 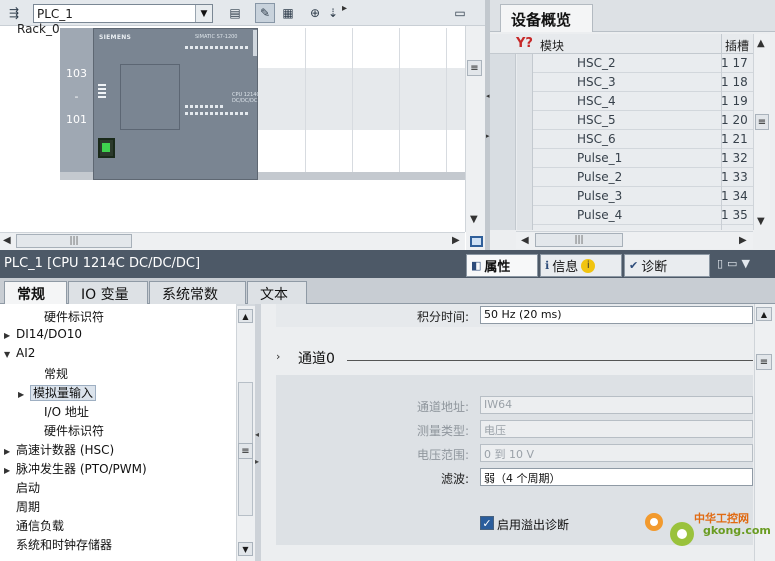 I want to click on tree-item: ▶ 高速计数器 (HSC), so click(x=59, y=449).